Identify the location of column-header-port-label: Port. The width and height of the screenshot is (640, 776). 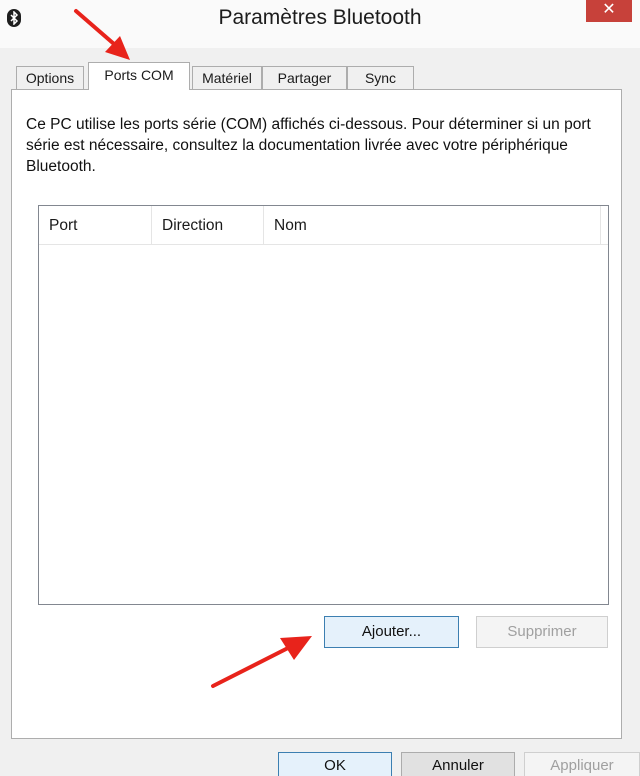
(63, 225).